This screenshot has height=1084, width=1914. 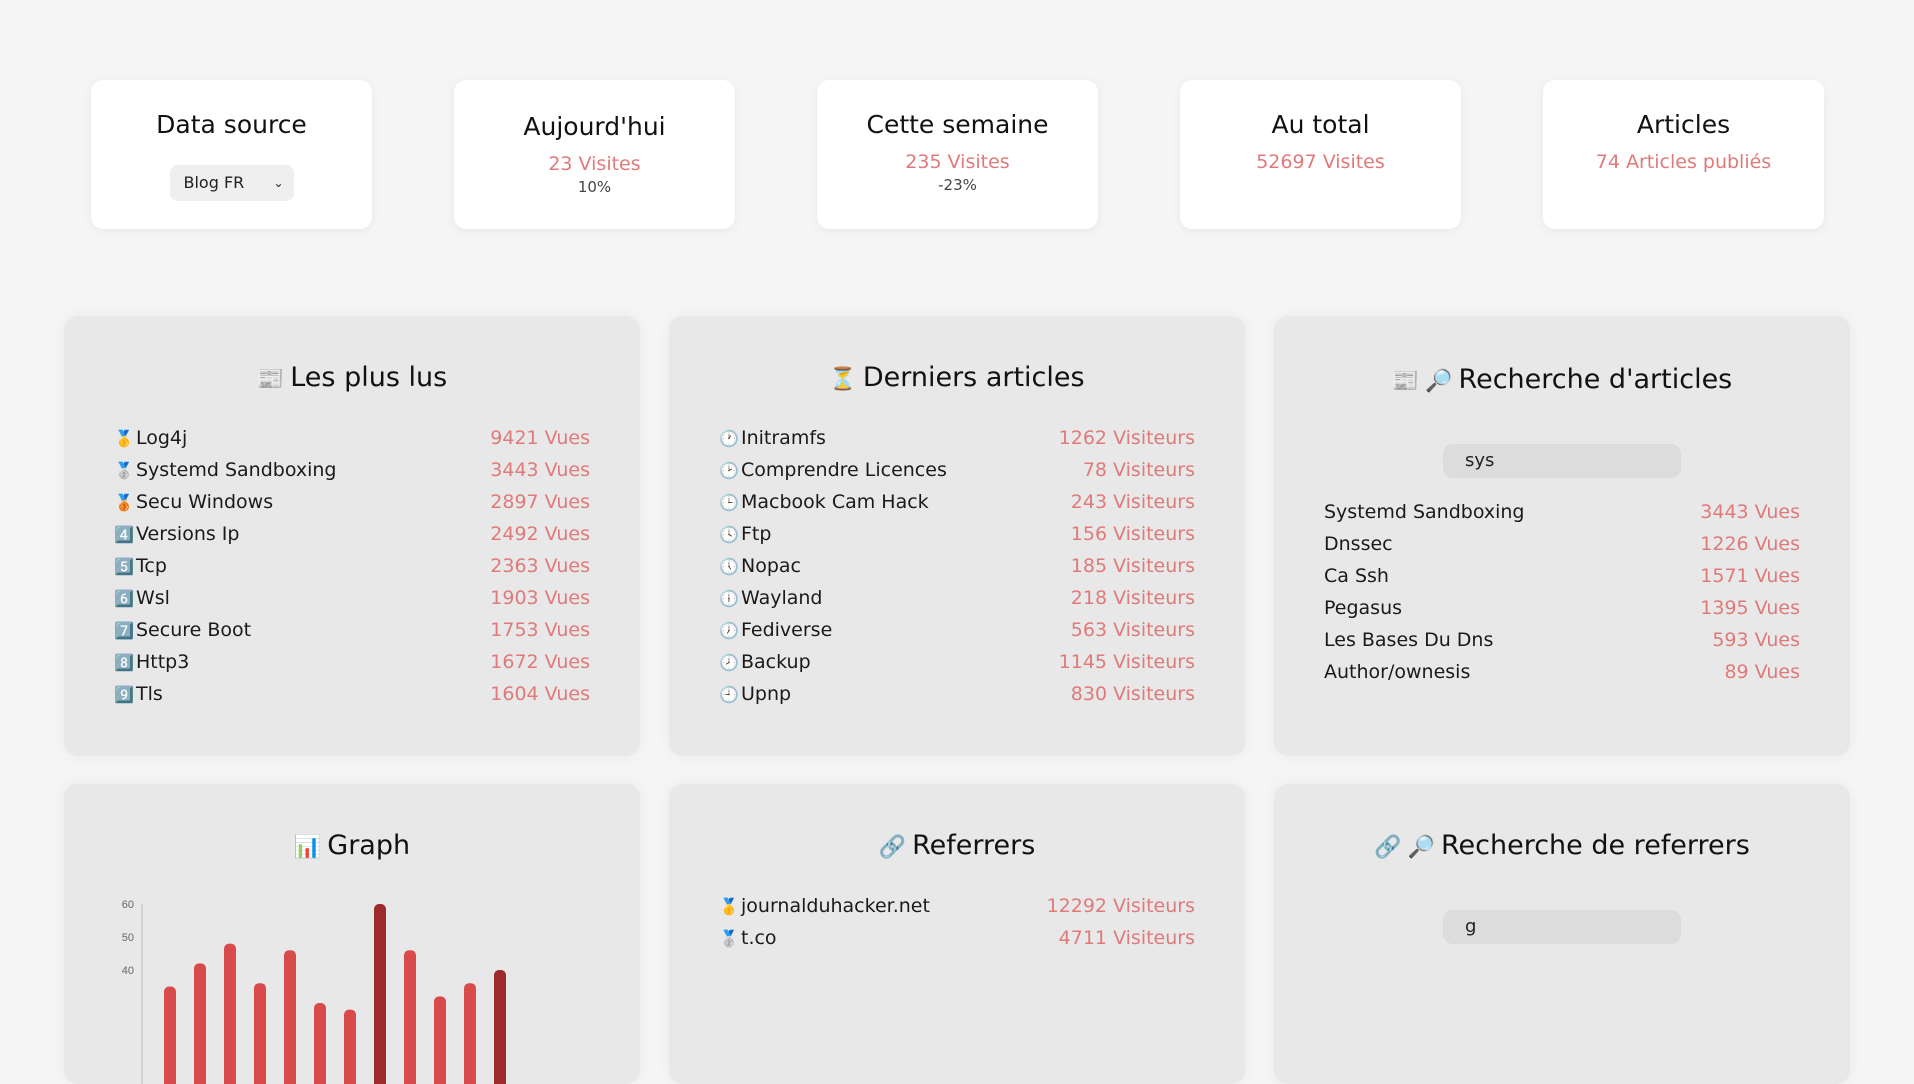 I want to click on item-value: 593 Vues, so click(x=1756, y=640).